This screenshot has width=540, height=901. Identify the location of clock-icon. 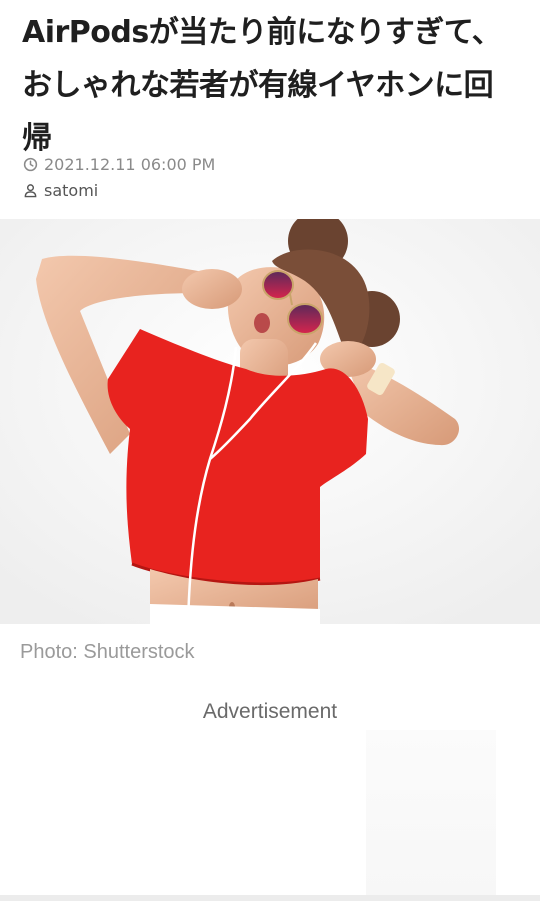
(30, 164).